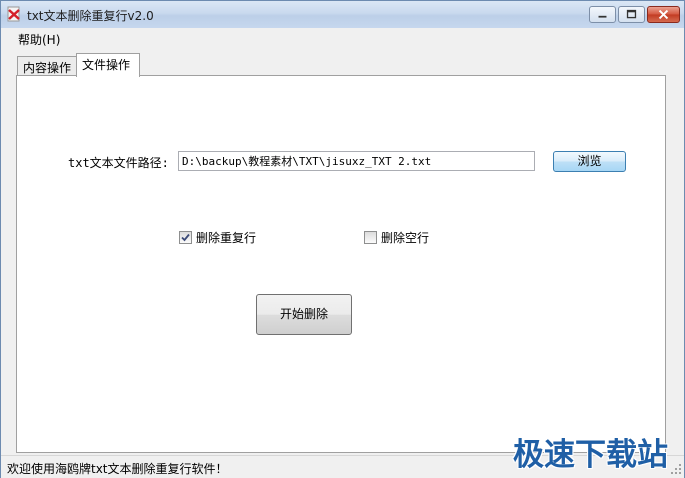  Describe the element at coordinates (405, 237) in the screenshot. I see `blank-lines-label: 删除空行` at that location.